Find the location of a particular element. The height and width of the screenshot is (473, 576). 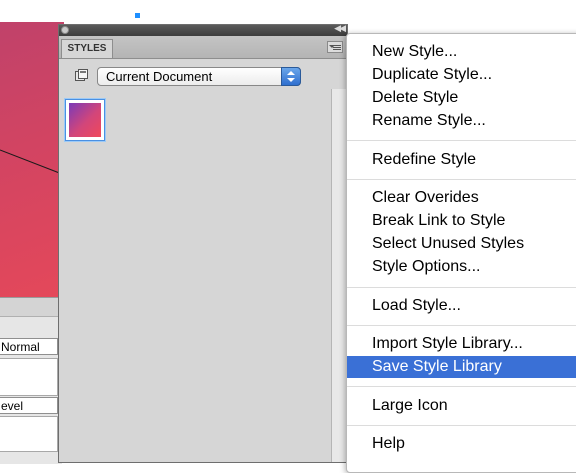

properties-header-strip is located at coordinates (31, 307).